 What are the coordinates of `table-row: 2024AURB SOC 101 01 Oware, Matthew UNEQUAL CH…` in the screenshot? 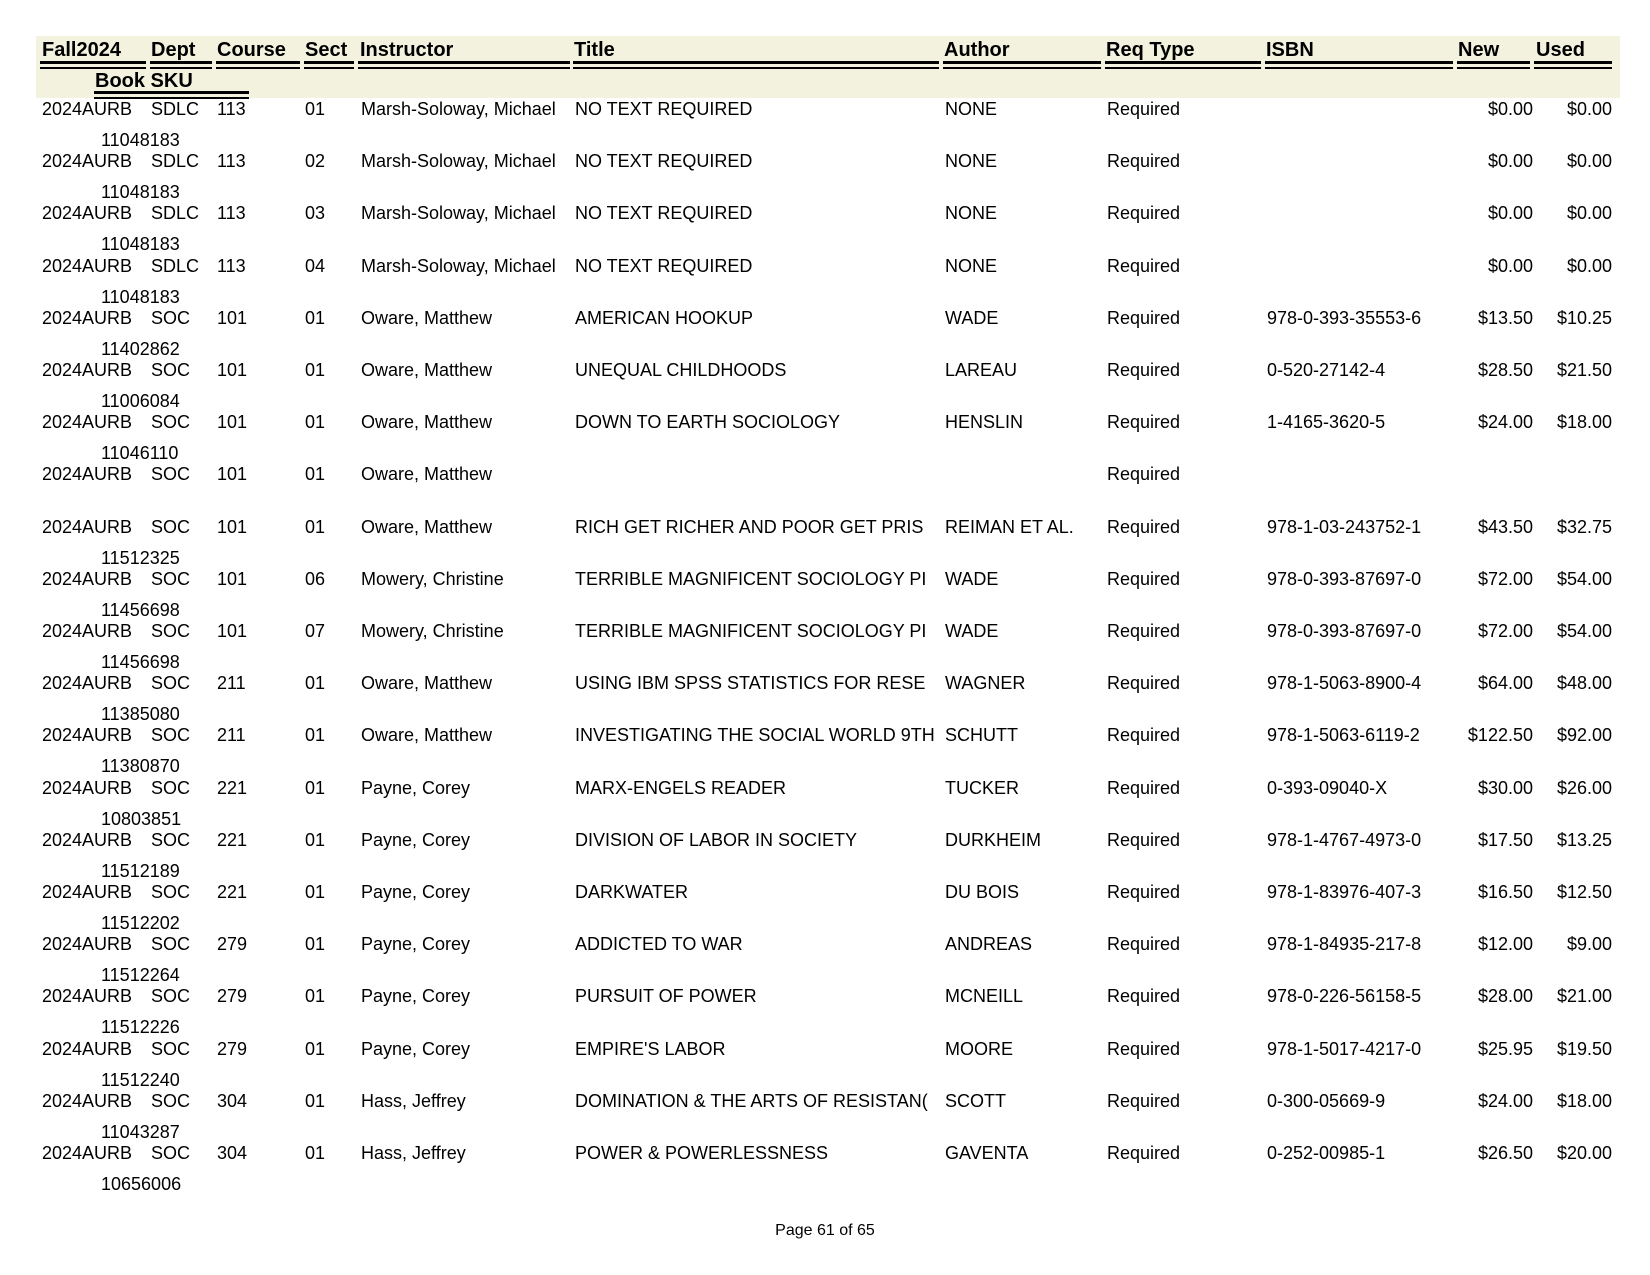 It's located at (825, 385).